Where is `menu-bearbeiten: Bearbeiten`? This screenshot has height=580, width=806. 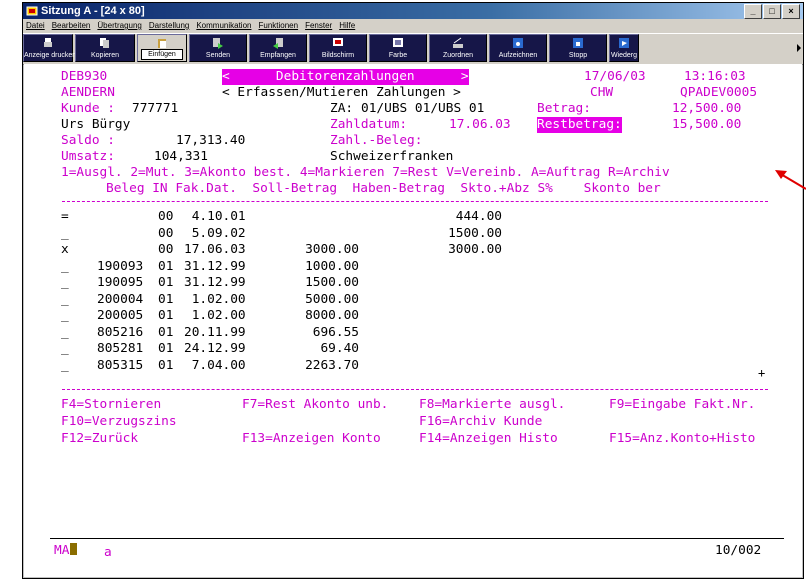 menu-bearbeiten: Bearbeiten is located at coordinates (71, 25).